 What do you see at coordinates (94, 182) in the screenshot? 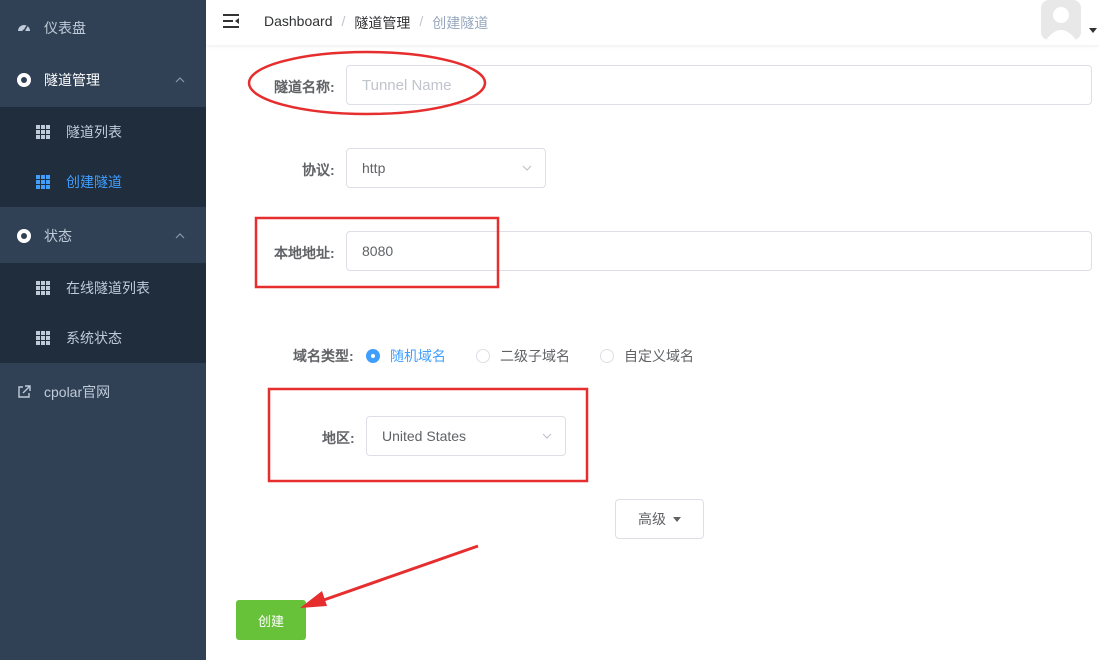
I see `sidebar-item-label: 创建隧道` at bounding box center [94, 182].